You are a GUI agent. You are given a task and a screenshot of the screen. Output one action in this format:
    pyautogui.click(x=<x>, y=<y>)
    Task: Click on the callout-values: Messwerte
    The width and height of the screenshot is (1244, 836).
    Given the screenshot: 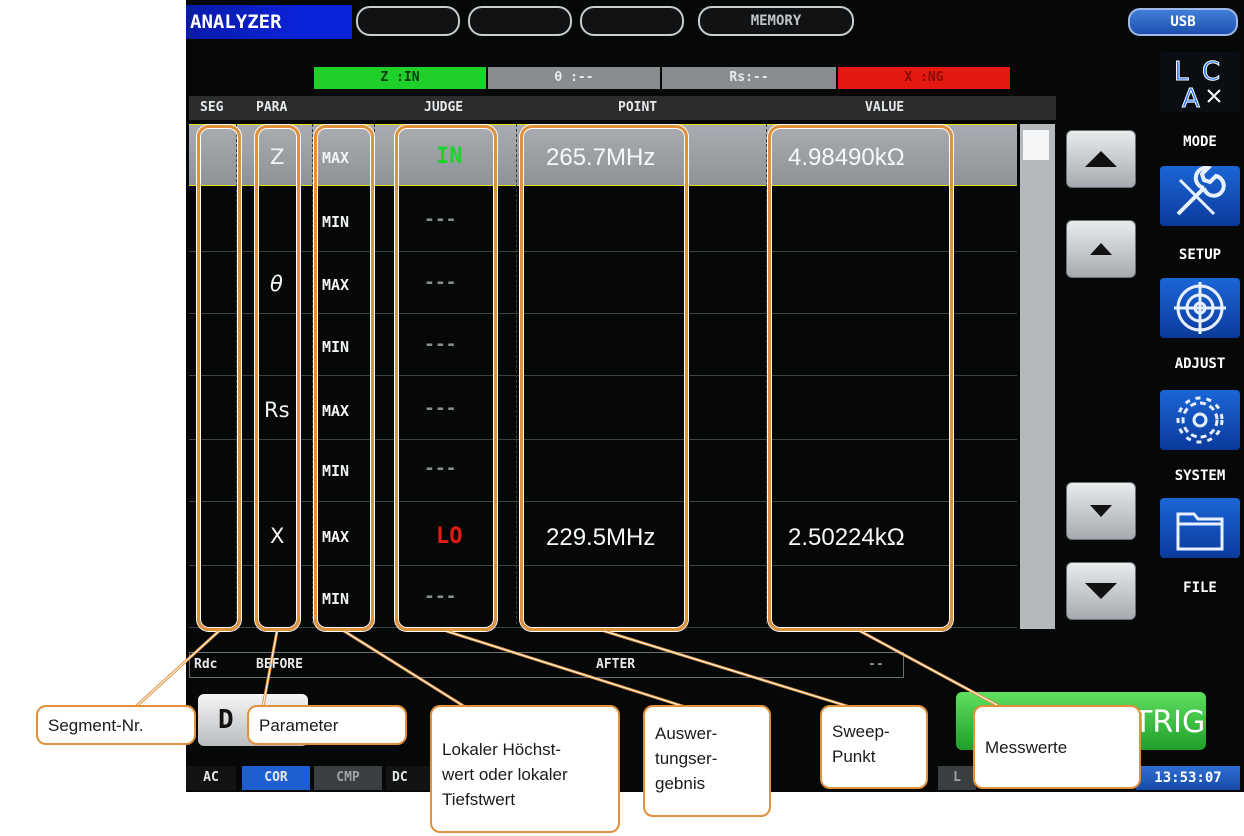 What is the action you would take?
    pyautogui.click(x=1057, y=747)
    